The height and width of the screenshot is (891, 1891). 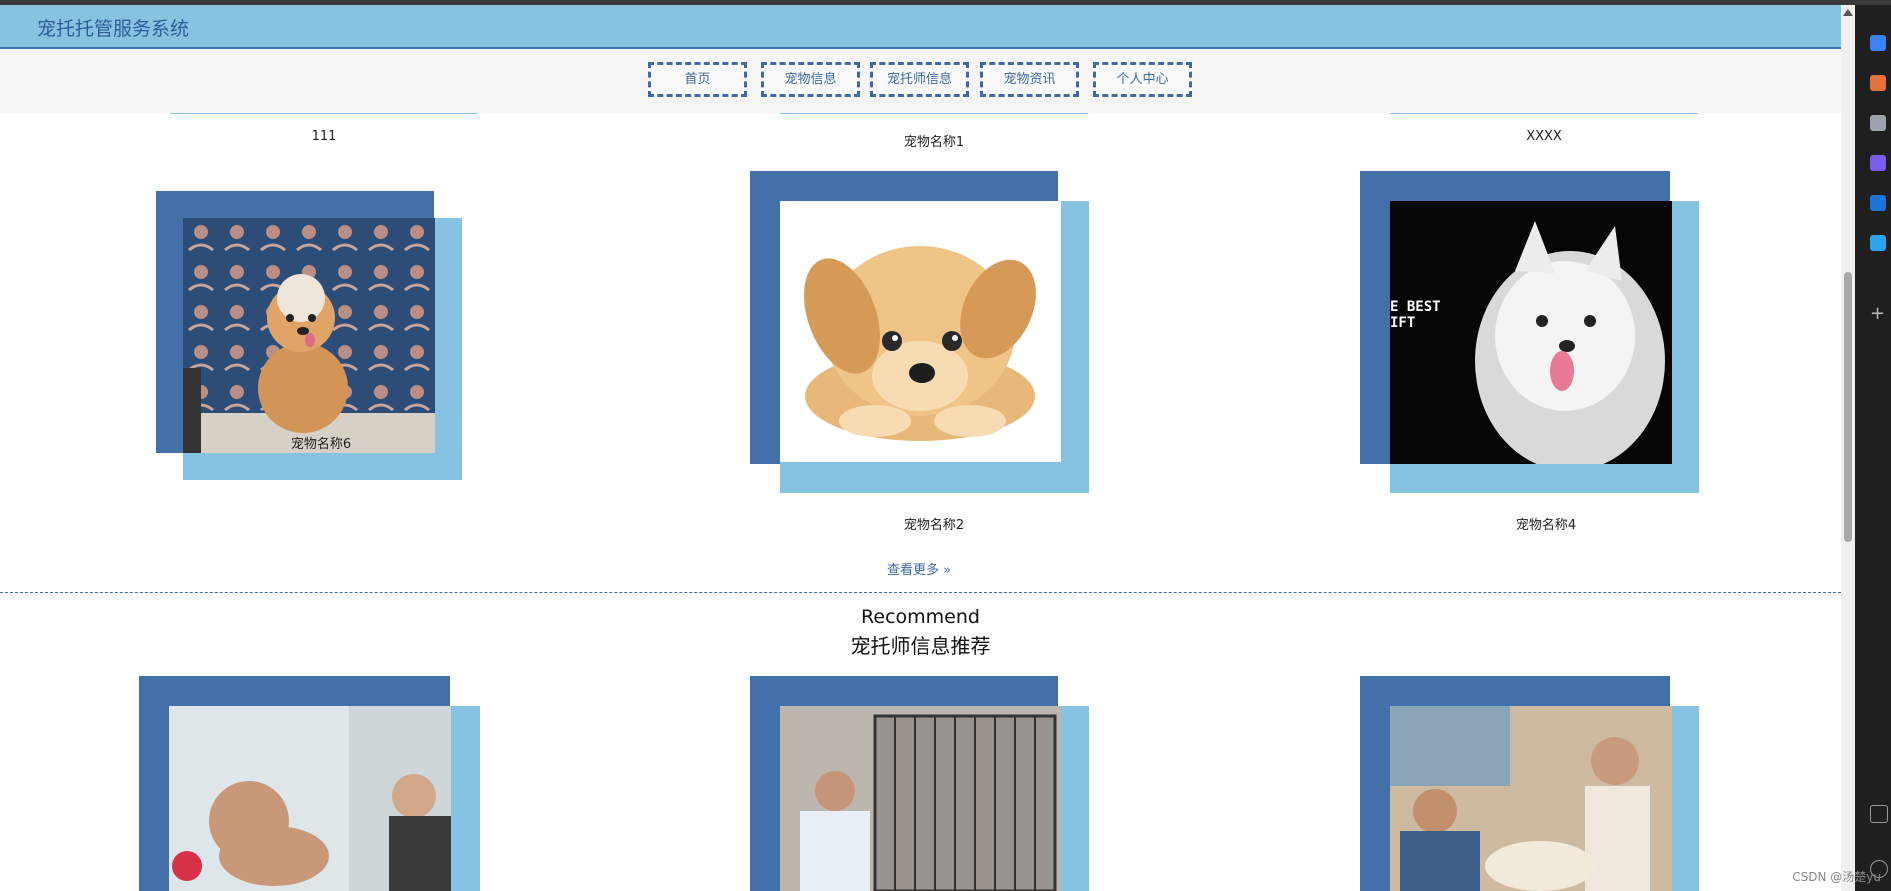 What do you see at coordinates (919, 568) in the screenshot?
I see `view-more-link: 查看更多 »` at bounding box center [919, 568].